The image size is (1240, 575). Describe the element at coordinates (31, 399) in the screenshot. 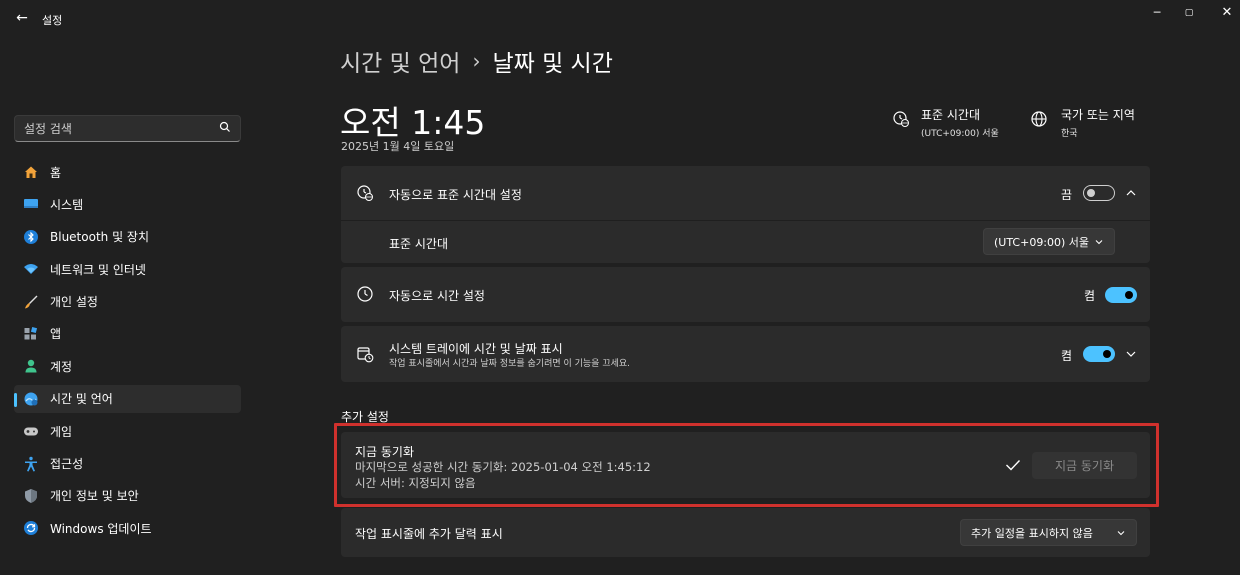

I see `time-language-icon` at that location.